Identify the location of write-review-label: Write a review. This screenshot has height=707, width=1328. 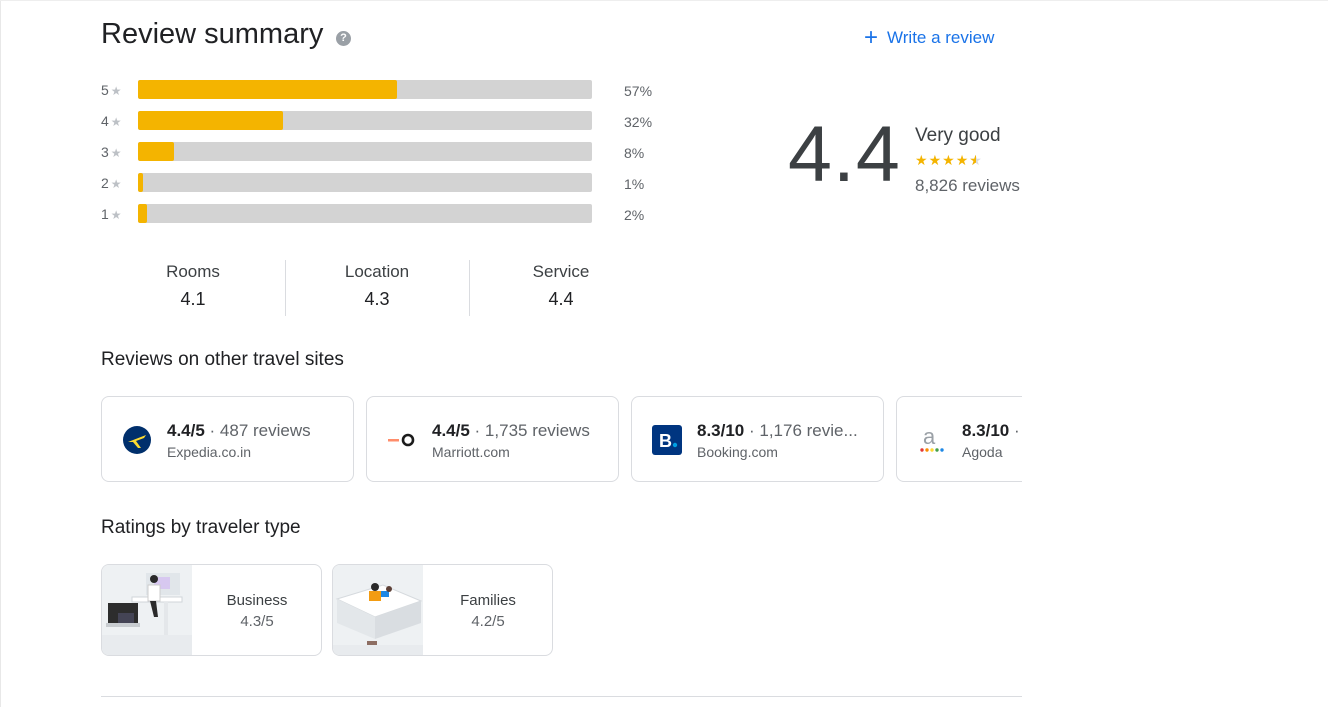
(941, 37).